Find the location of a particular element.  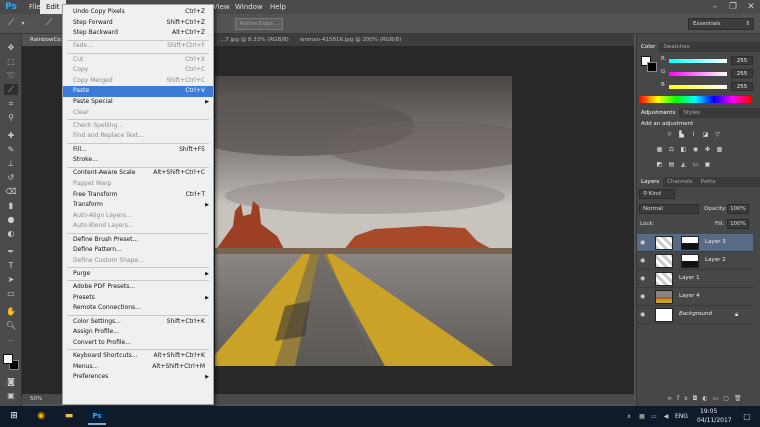

path-selection-tool-icon: ➤ is located at coordinates (11, 279).